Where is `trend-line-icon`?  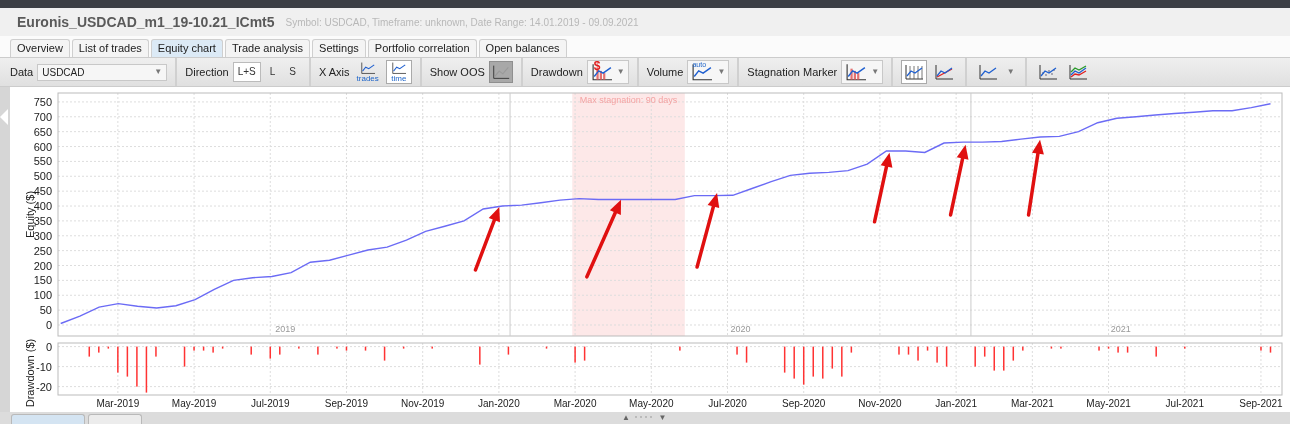
trend-line-icon is located at coordinates (944, 72).